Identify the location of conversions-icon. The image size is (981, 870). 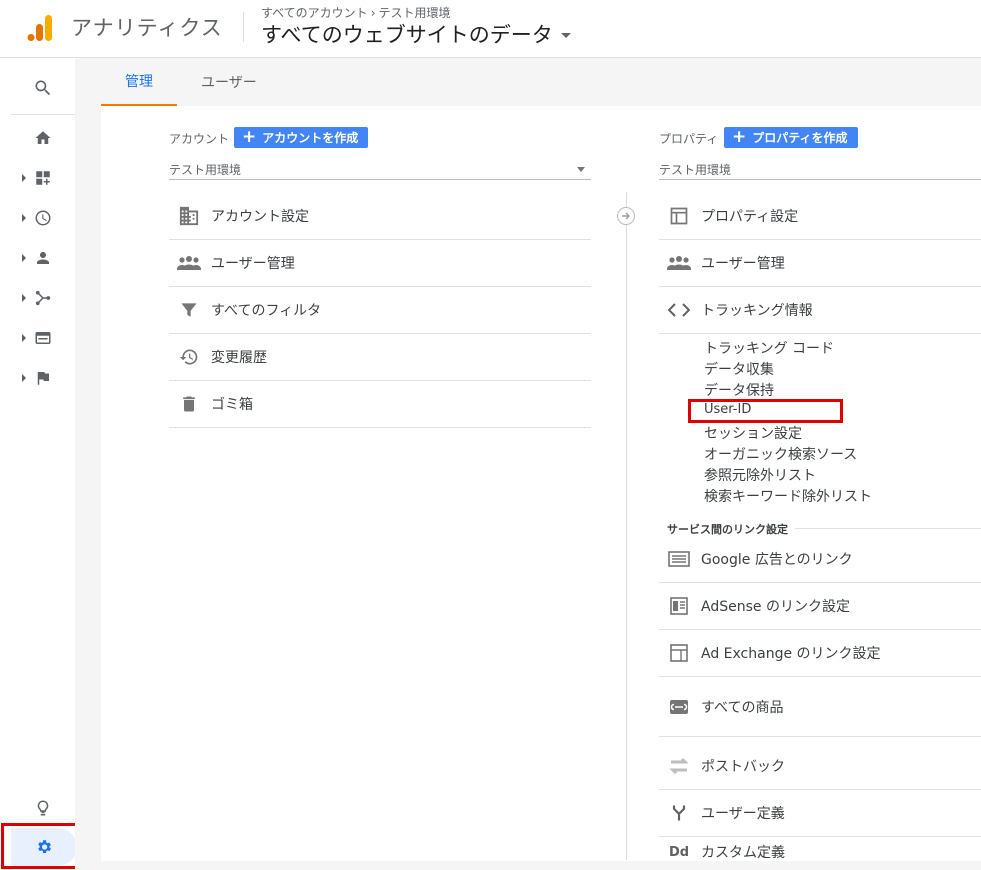
(43, 378).